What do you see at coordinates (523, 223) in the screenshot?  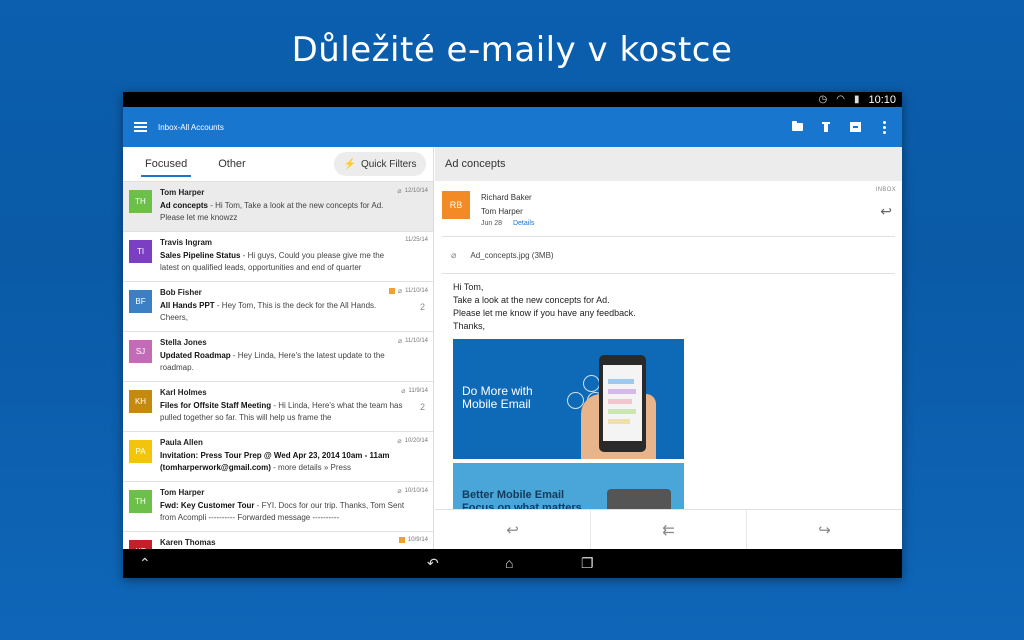 I see `details-link: Details` at bounding box center [523, 223].